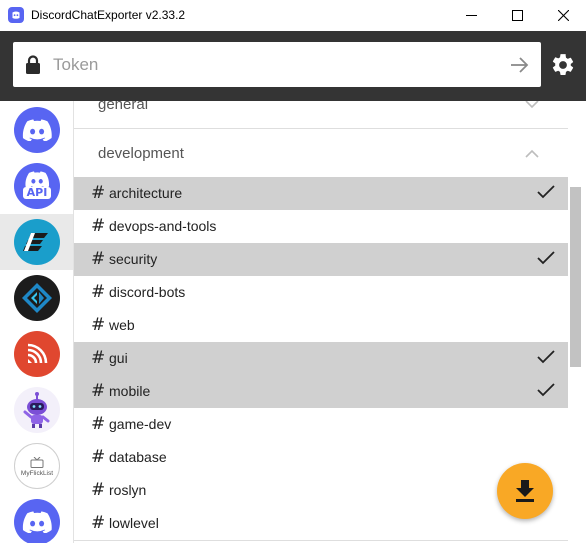 The height and width of the screenshot is (543, 586). I want to click on minimize-icon, so click(471, 15).